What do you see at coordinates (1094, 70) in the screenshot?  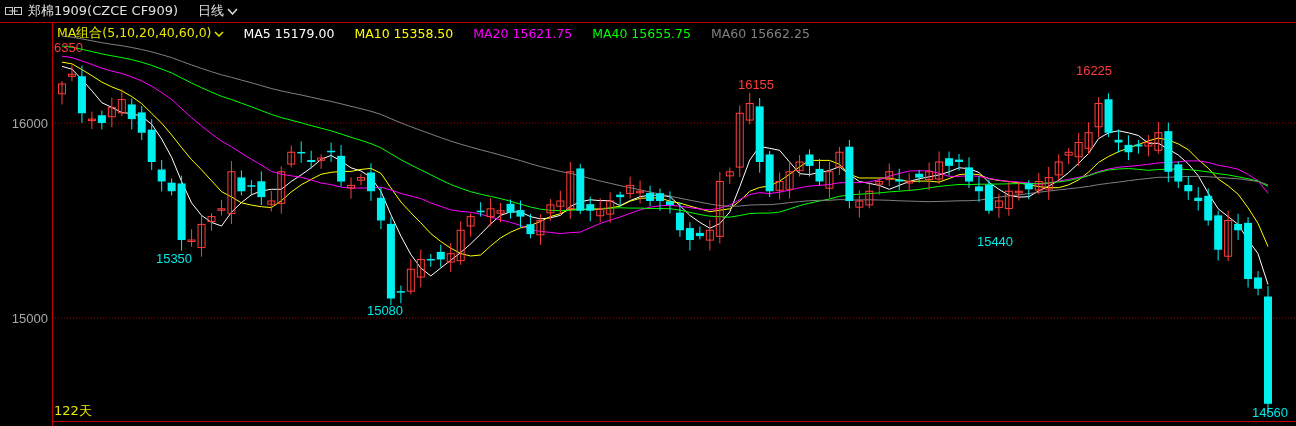 I see `price-extreme-label: 16225` at bounding box center [1094, 70].